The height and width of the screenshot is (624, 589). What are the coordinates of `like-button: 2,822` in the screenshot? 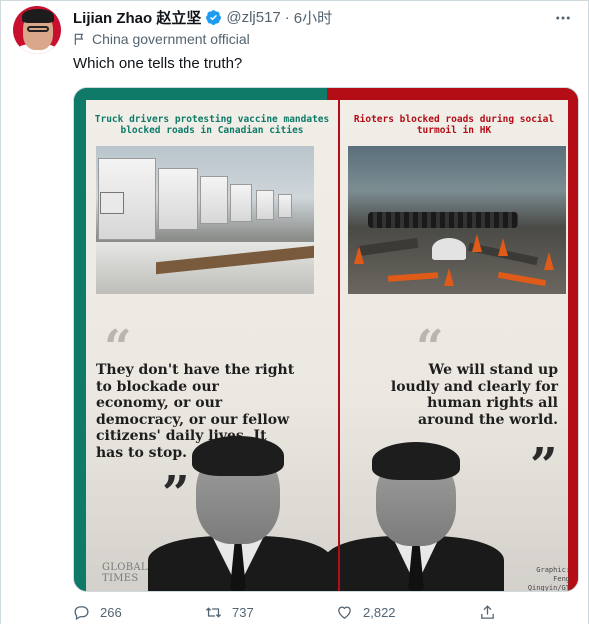 It's located at (366, 612).